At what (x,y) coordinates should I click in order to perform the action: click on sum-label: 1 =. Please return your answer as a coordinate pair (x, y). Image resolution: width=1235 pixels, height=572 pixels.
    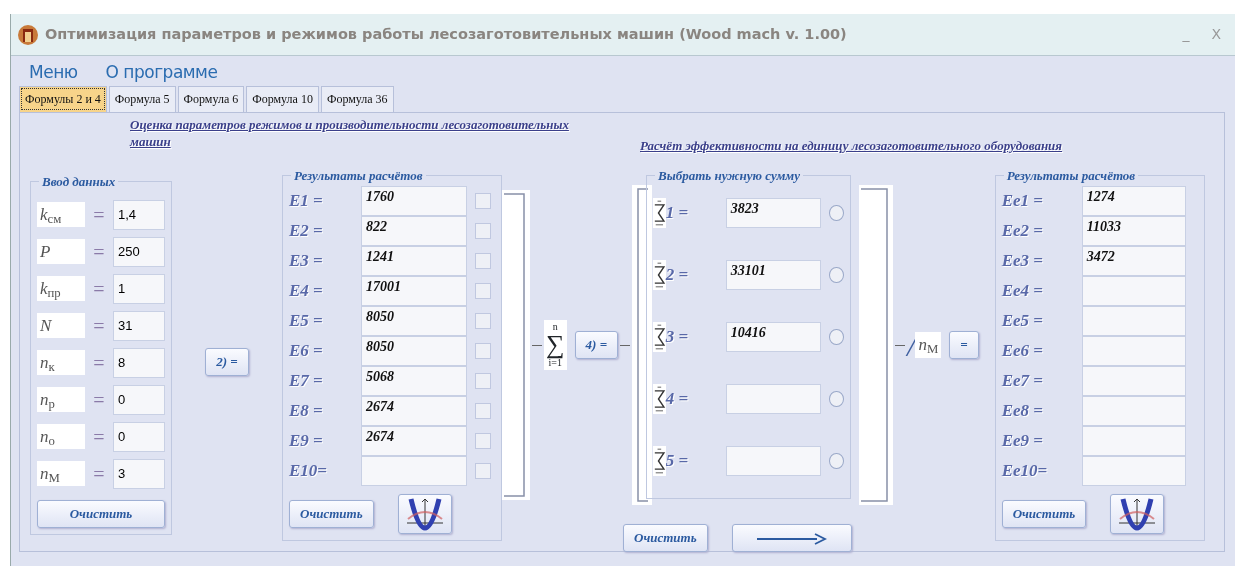
    Looking at the image, I should click on (677, 213).